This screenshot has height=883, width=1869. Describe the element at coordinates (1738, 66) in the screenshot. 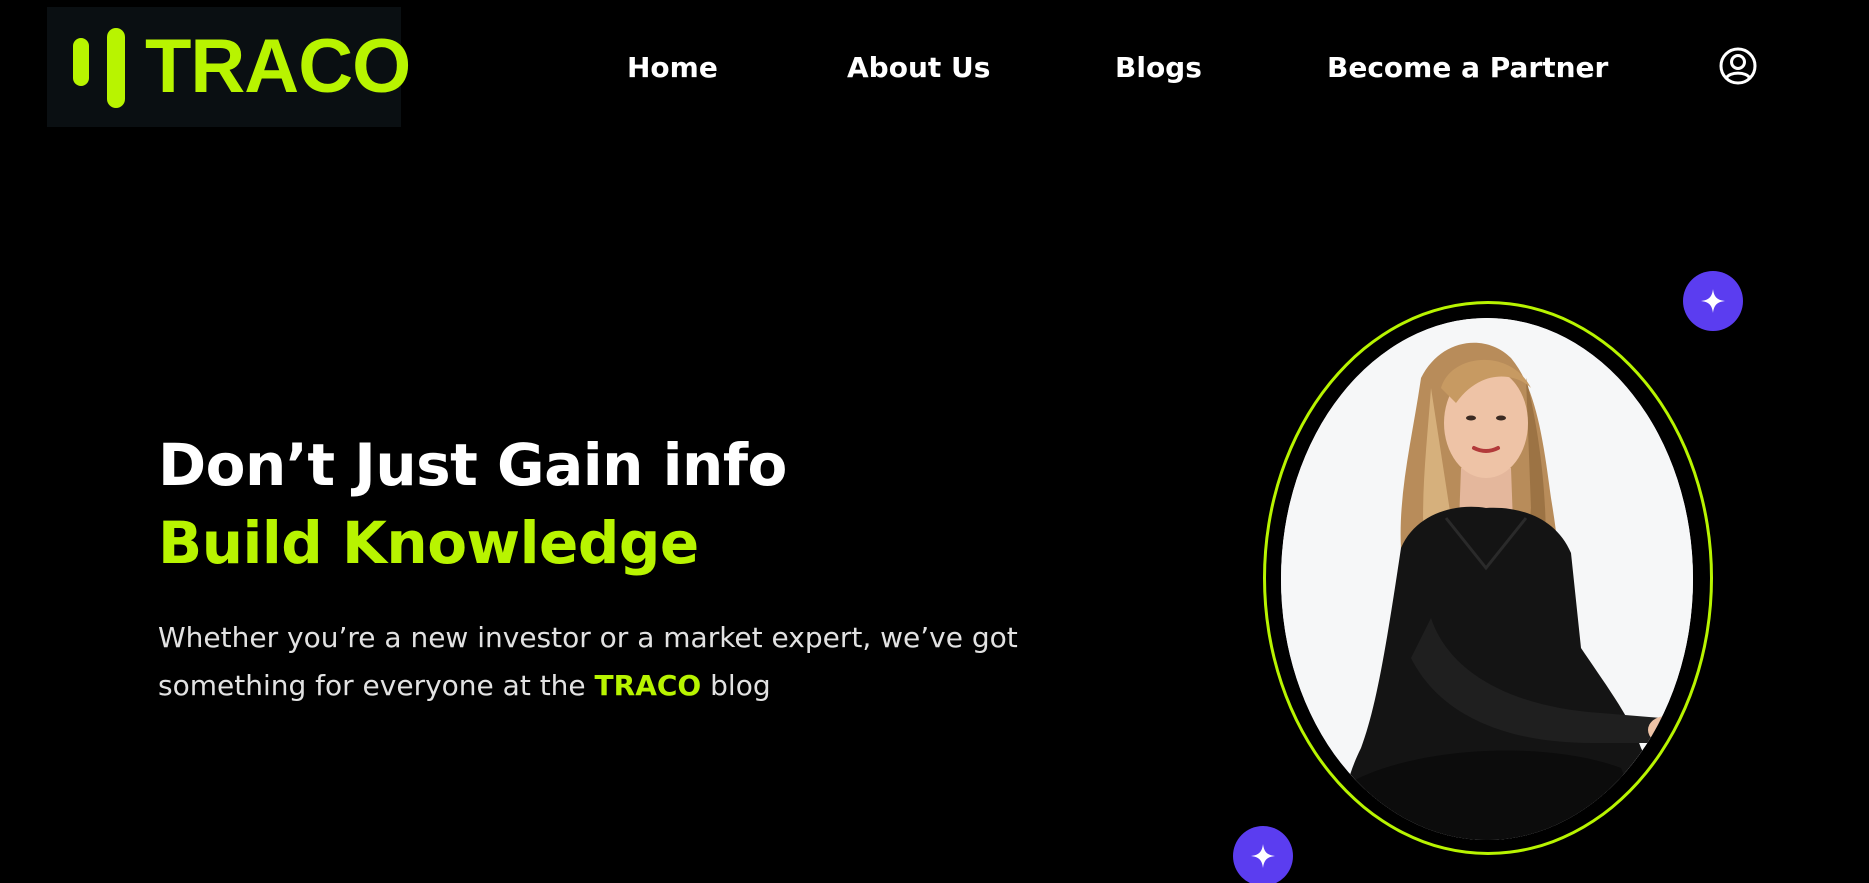

I see `user-account-icon` at that location.